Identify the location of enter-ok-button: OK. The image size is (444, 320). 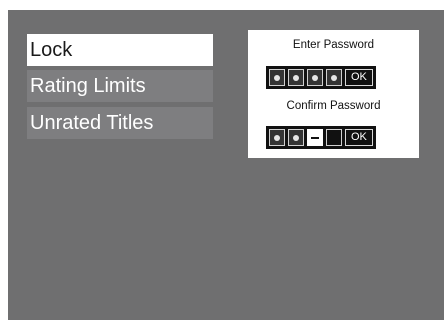
(359, 77).